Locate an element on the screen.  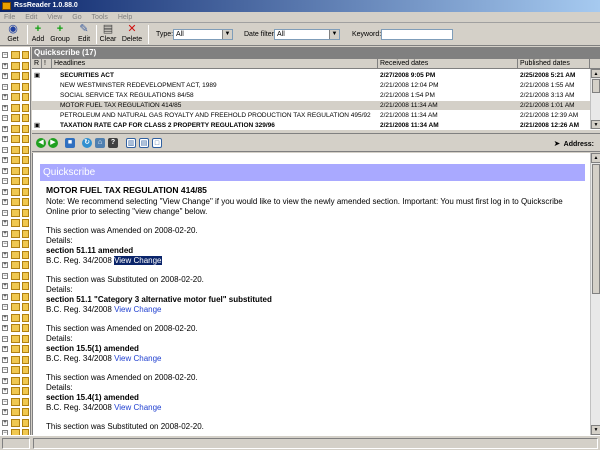
menu-go: Go is located at coordinates (76, 17).